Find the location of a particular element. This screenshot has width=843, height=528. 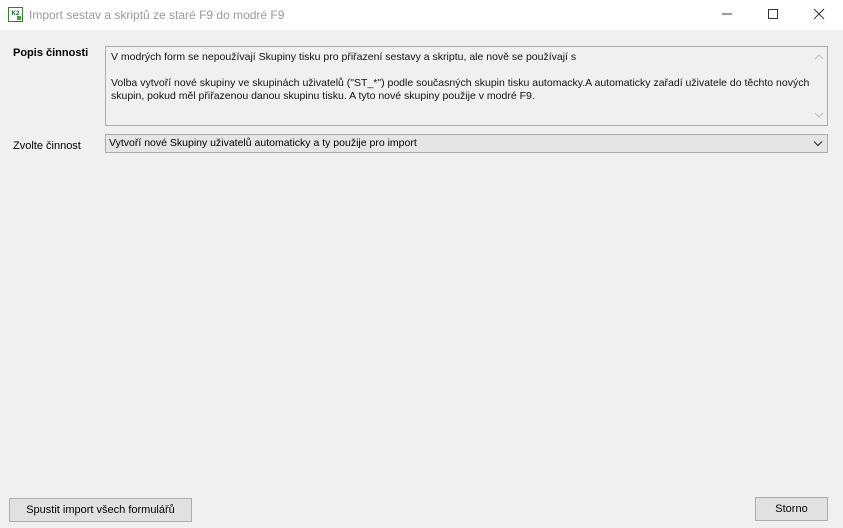

scroll-up-icon is located at coordinates (819, 57).